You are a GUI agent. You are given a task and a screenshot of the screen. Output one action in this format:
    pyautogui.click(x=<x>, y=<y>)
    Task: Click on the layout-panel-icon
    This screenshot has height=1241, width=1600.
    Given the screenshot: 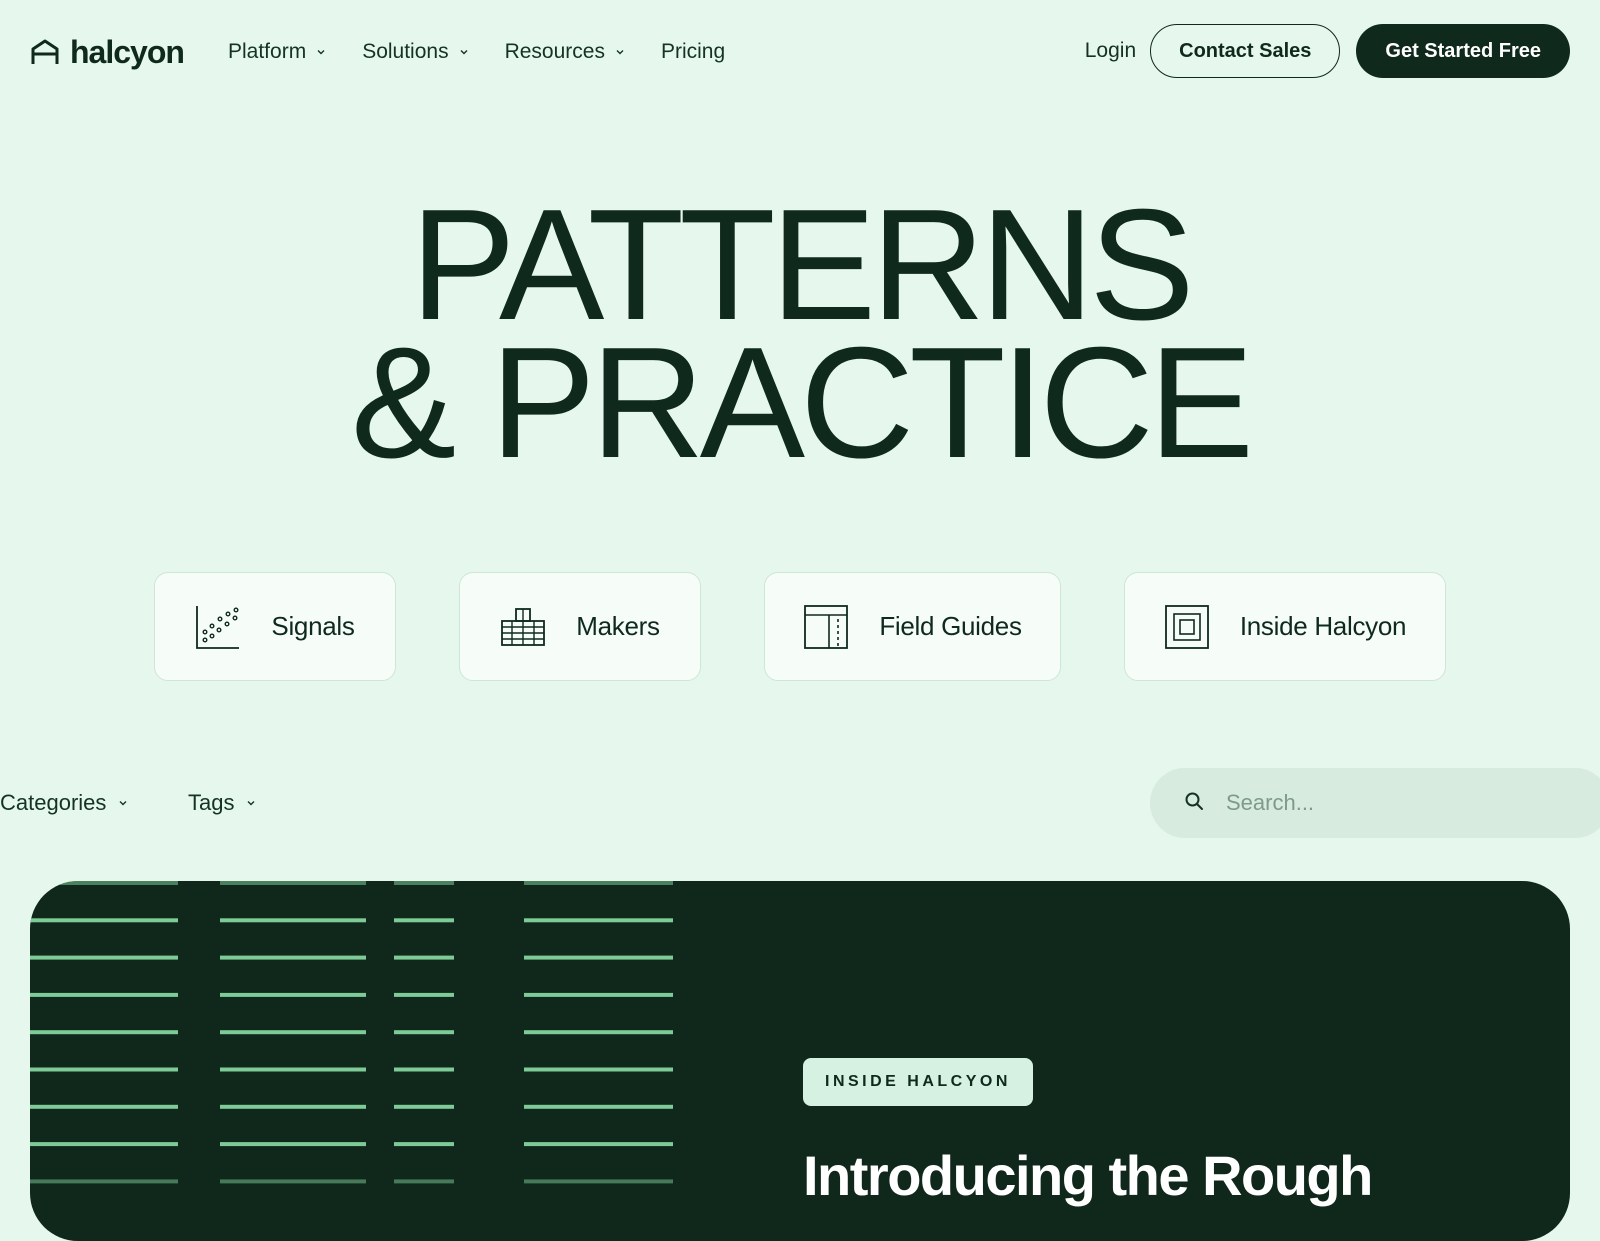 What is the action you would take?
    pyautogui.click(x=826, y=627)
    